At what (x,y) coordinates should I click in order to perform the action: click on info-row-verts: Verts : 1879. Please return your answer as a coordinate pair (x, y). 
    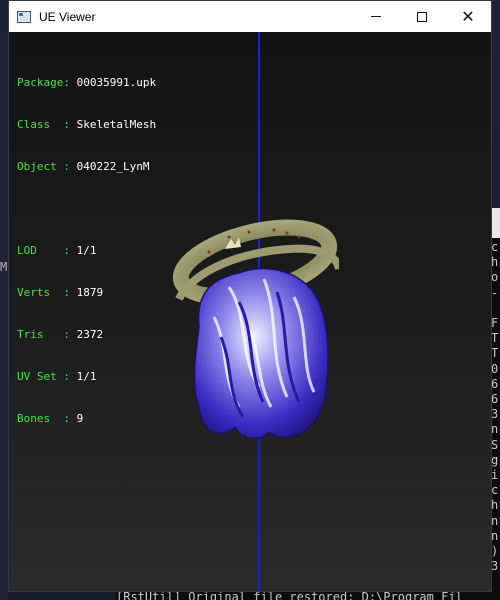
    Looking at the image, I should click on (86, 293).